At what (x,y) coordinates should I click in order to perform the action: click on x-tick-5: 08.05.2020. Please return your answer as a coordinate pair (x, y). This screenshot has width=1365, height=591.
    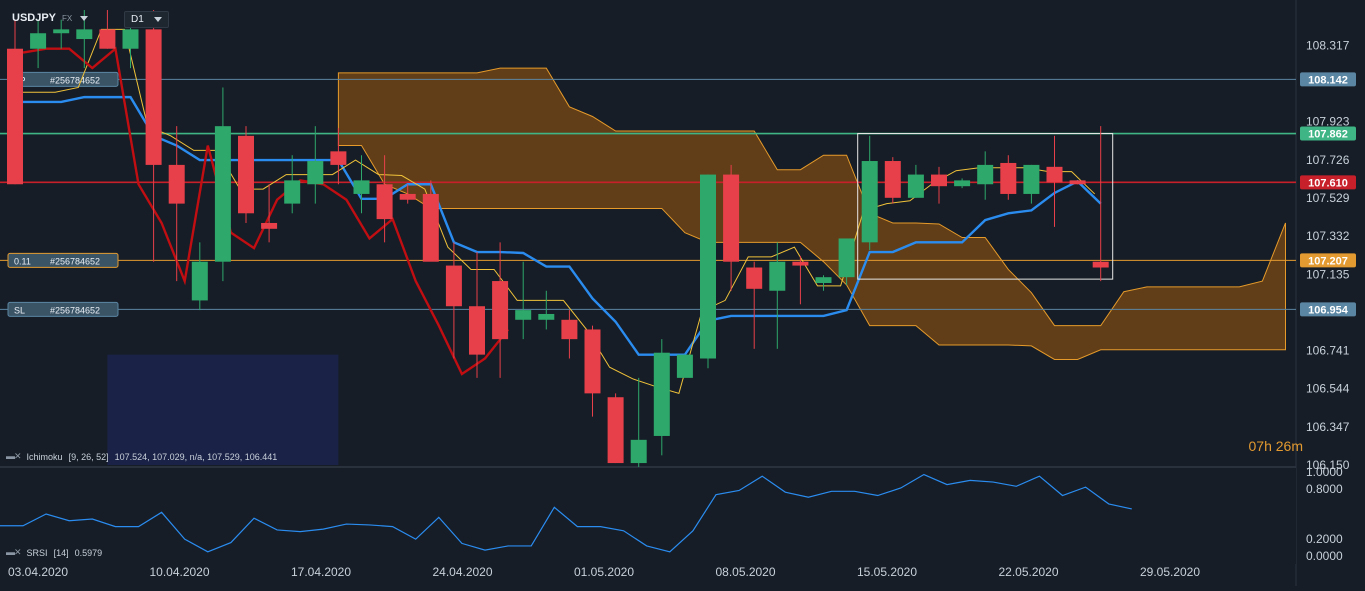
    Looking at the image, I should click on (745, 572).